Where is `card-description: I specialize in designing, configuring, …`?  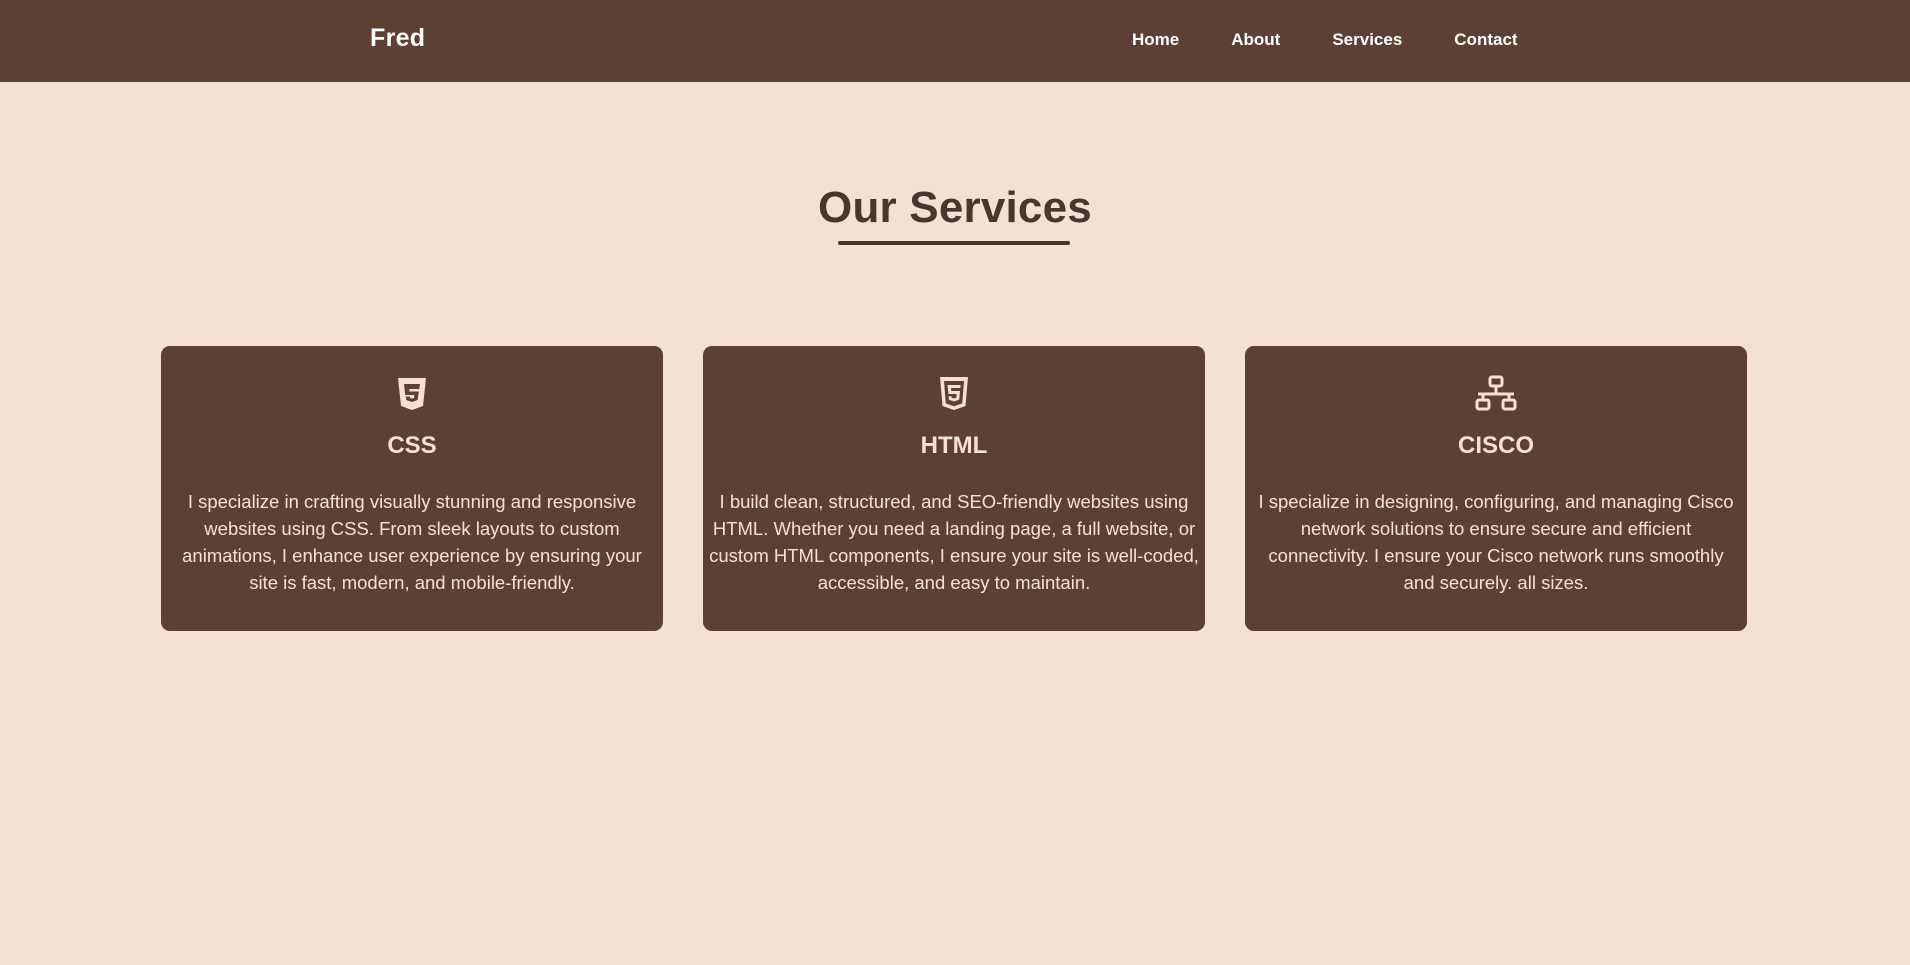 card-description: I specialize in designing, configuring, … is located at coordinates (1496, 542).